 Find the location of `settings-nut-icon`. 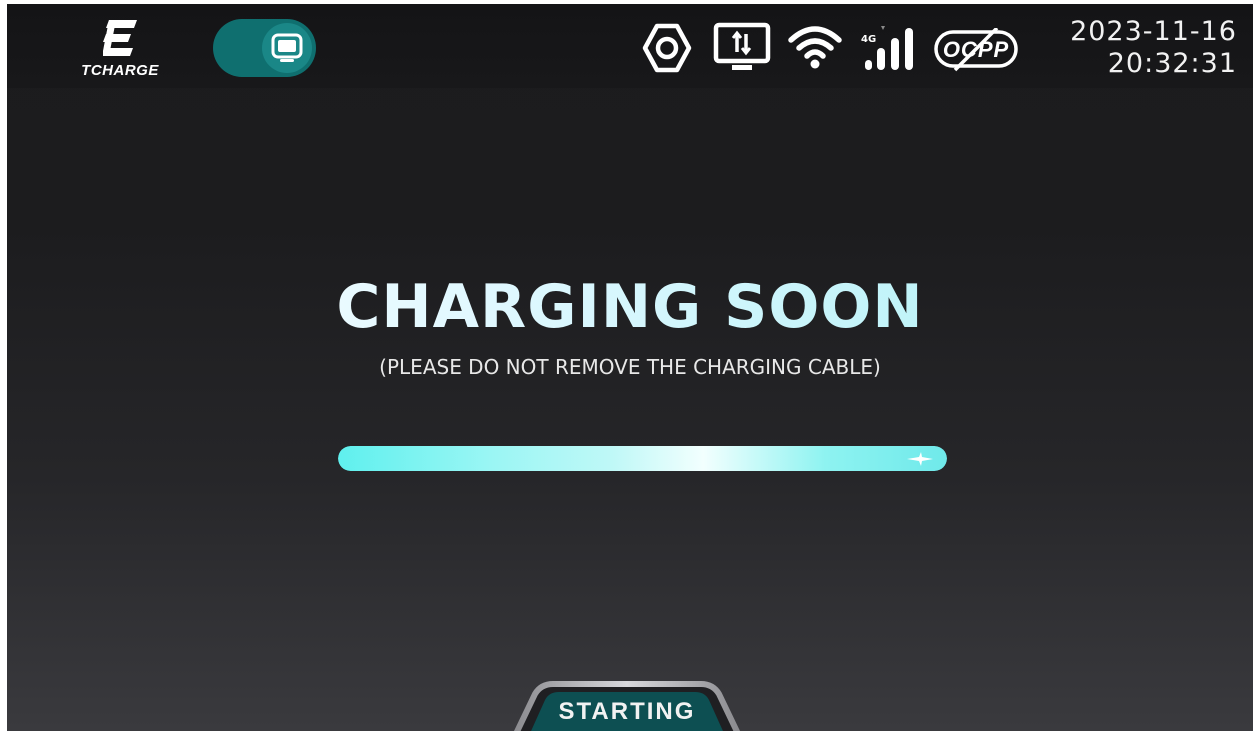

settings-nut-icon is located at coordinates (667, 48).